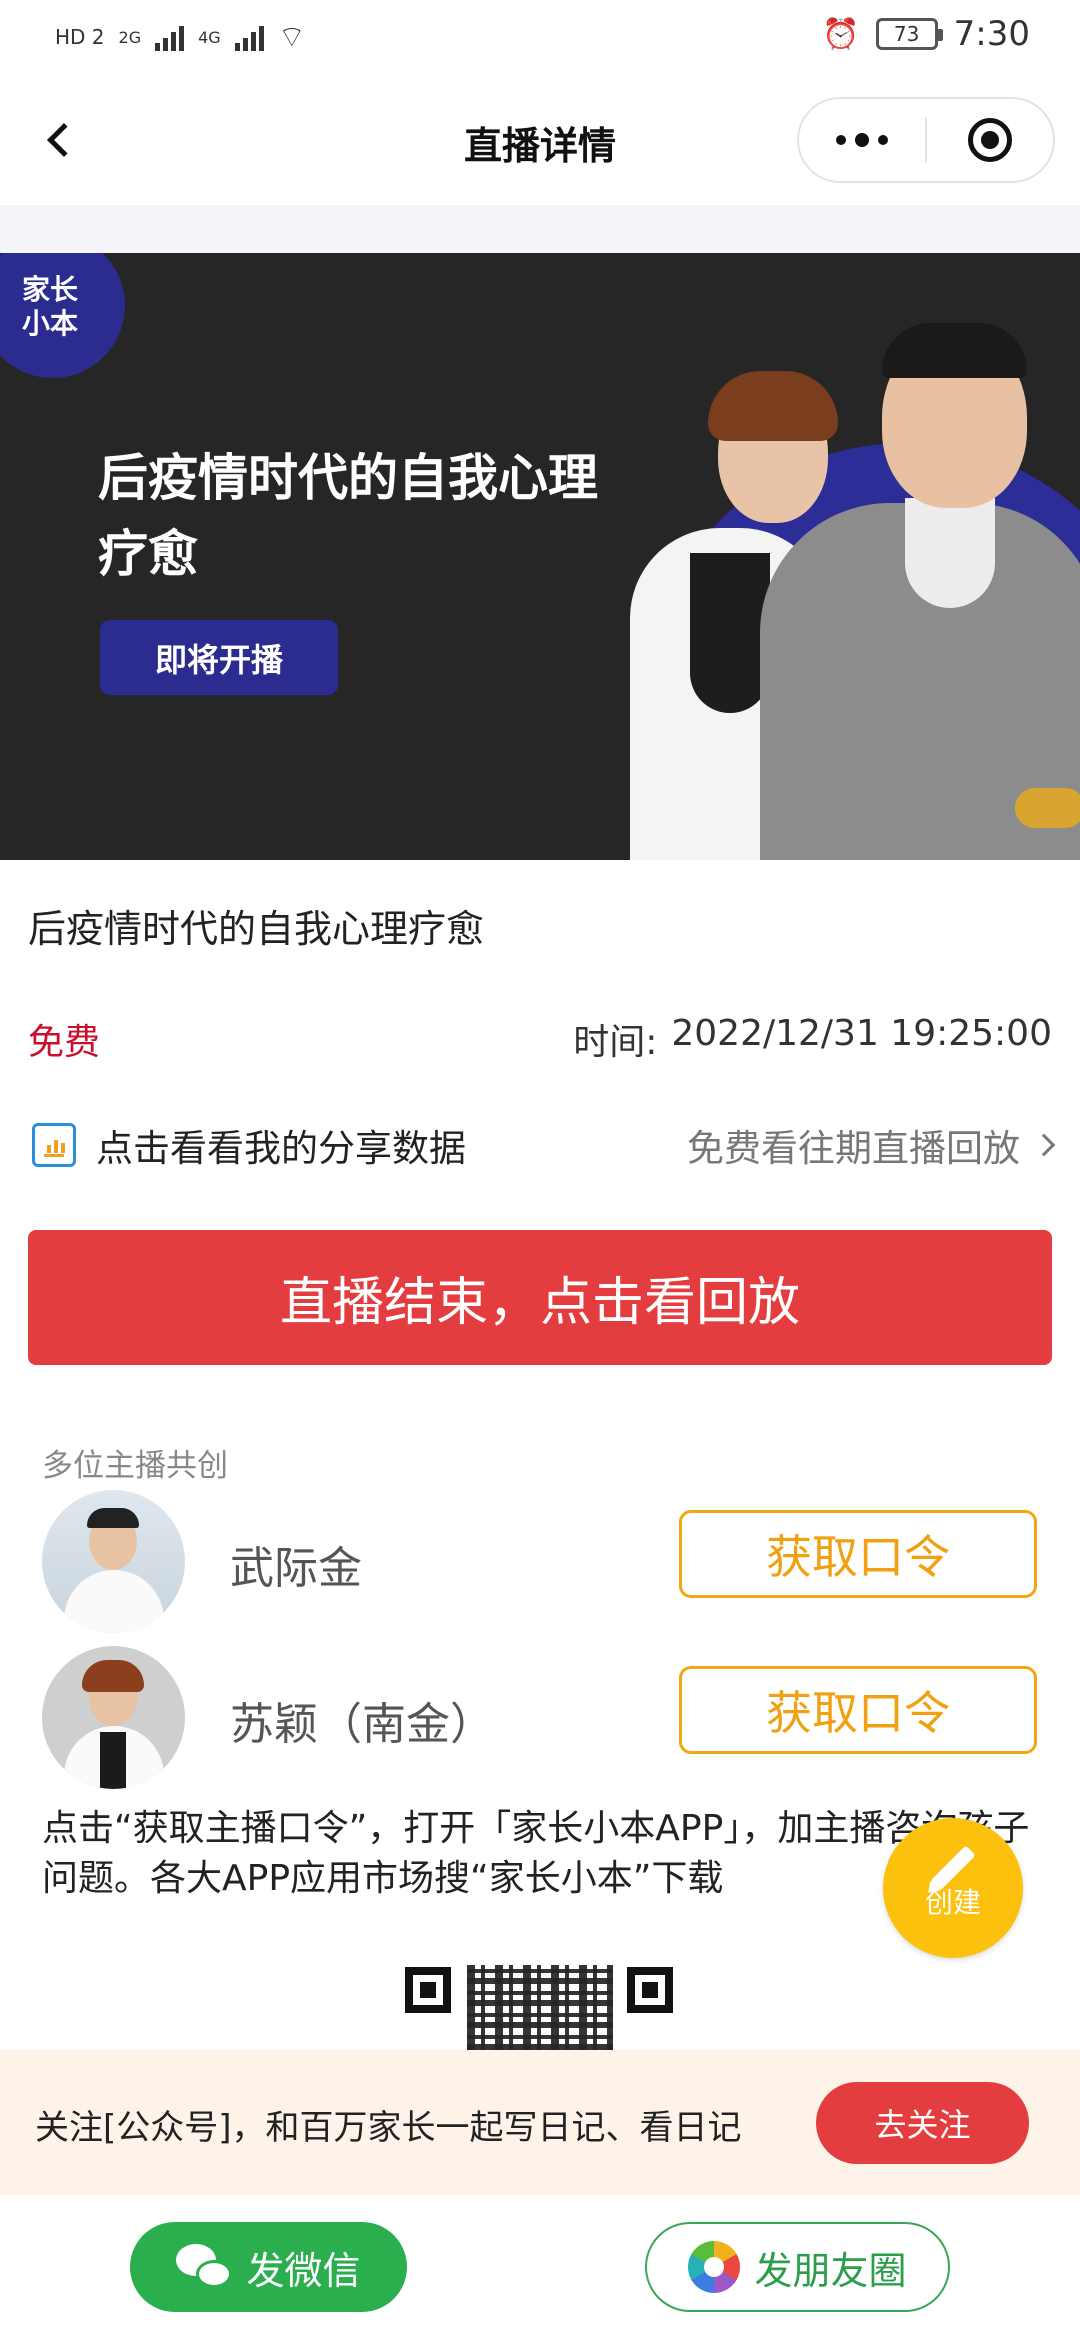  What do you see at coordinates (135, 1466) in the screenshot?
I see `hosts-section-label: 多位主播共创` at bounding box center [135, 1466].